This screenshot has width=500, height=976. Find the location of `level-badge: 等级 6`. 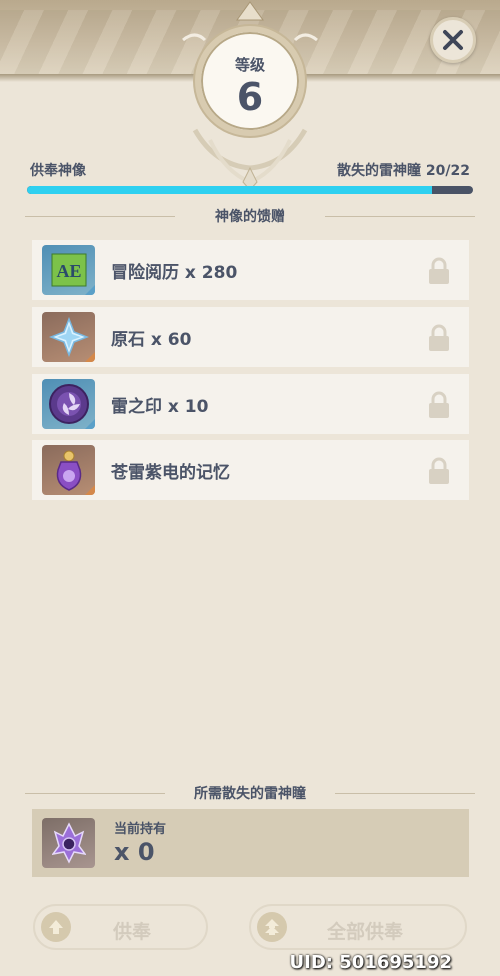

level-badge: 等级 6 is located at coordinates (250, 81).